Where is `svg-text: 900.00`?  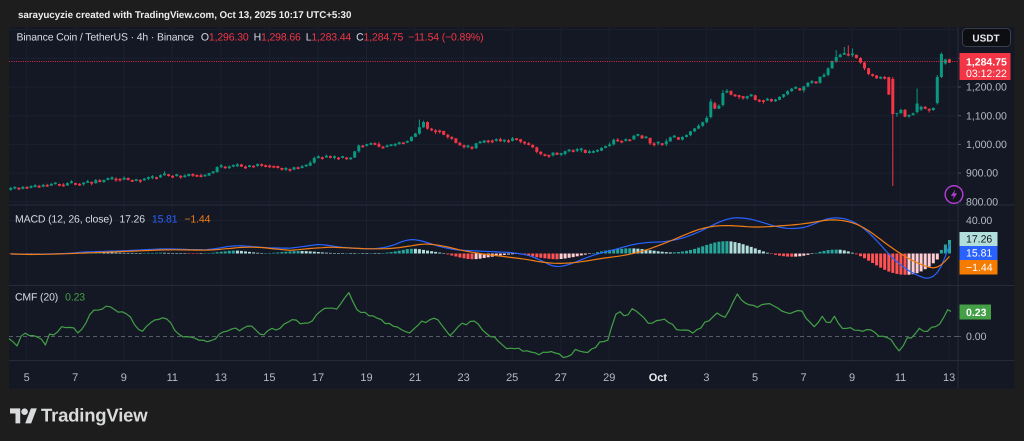 svg-text: 900.00 is located at coordinates (982, 174).